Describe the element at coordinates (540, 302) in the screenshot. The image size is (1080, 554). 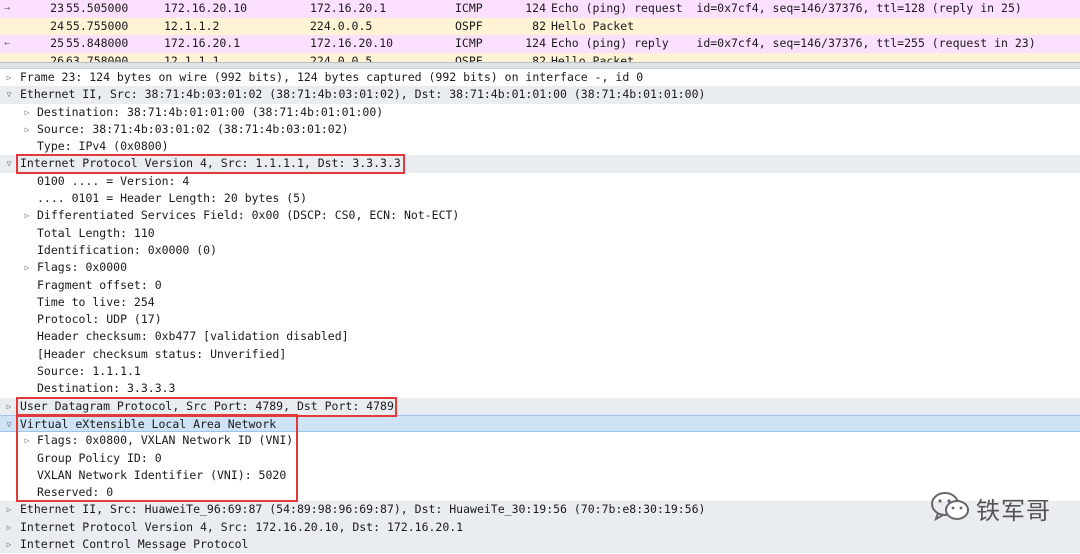
I see `detail-row: Time to live: 254` at that location.